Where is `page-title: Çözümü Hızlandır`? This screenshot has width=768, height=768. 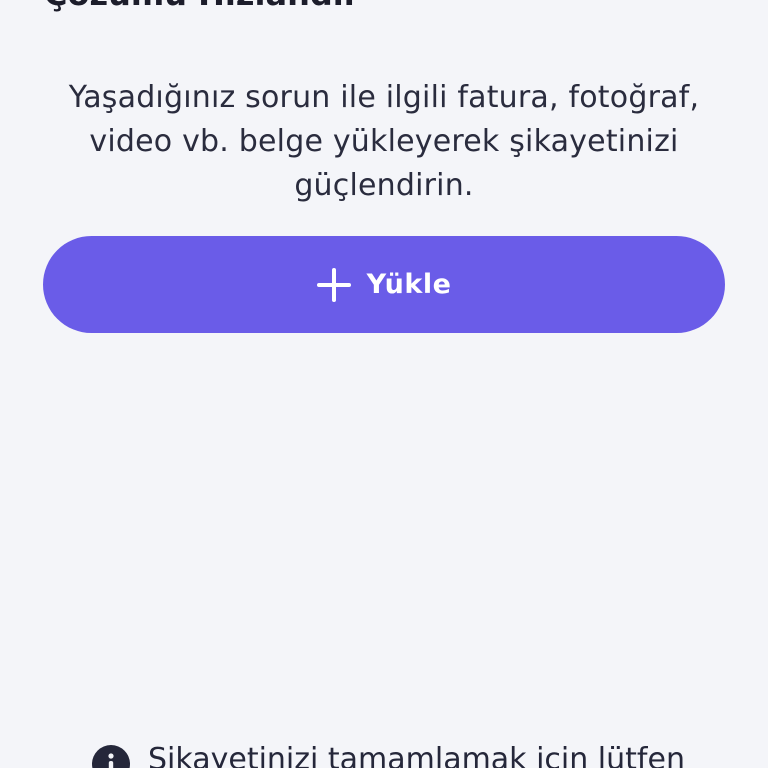 page-title: Çözümü Hızlandır is located at coordinates (202, 7).